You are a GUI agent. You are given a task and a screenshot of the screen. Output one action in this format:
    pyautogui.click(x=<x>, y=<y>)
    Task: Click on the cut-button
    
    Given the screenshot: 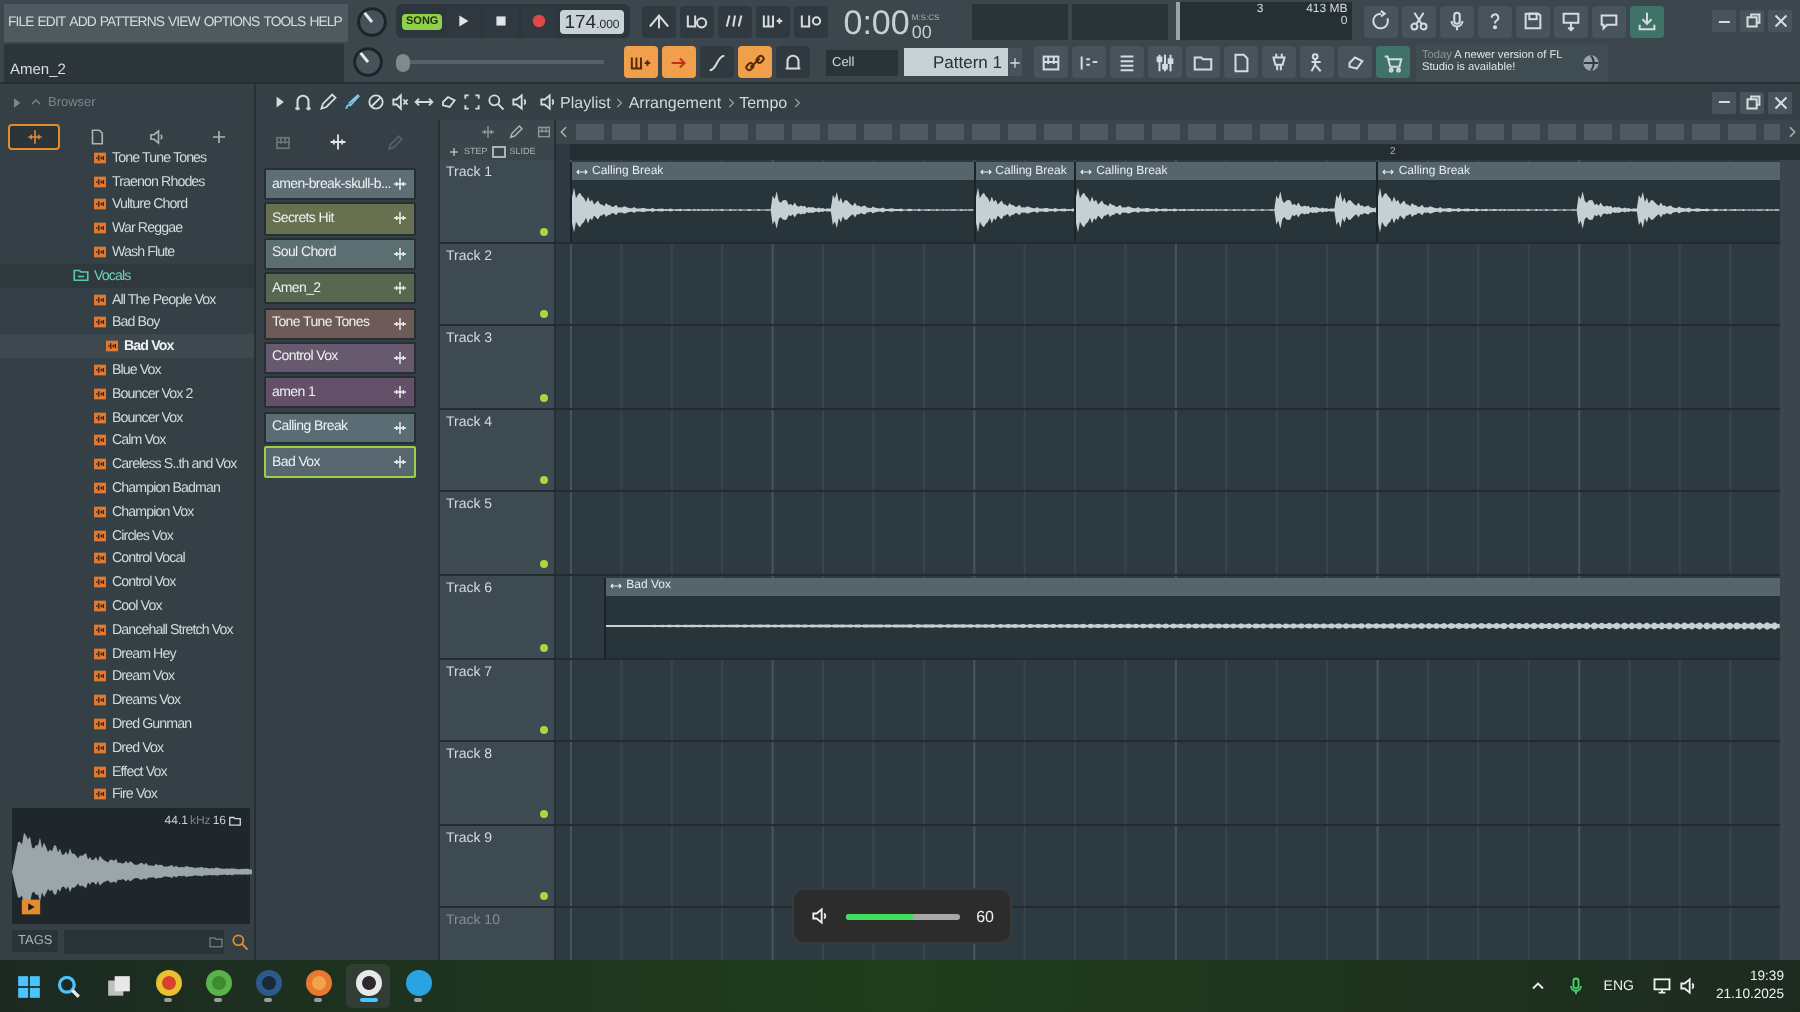 What is the action you would take?
    pyautogui.click(x=1418, y=21)
    